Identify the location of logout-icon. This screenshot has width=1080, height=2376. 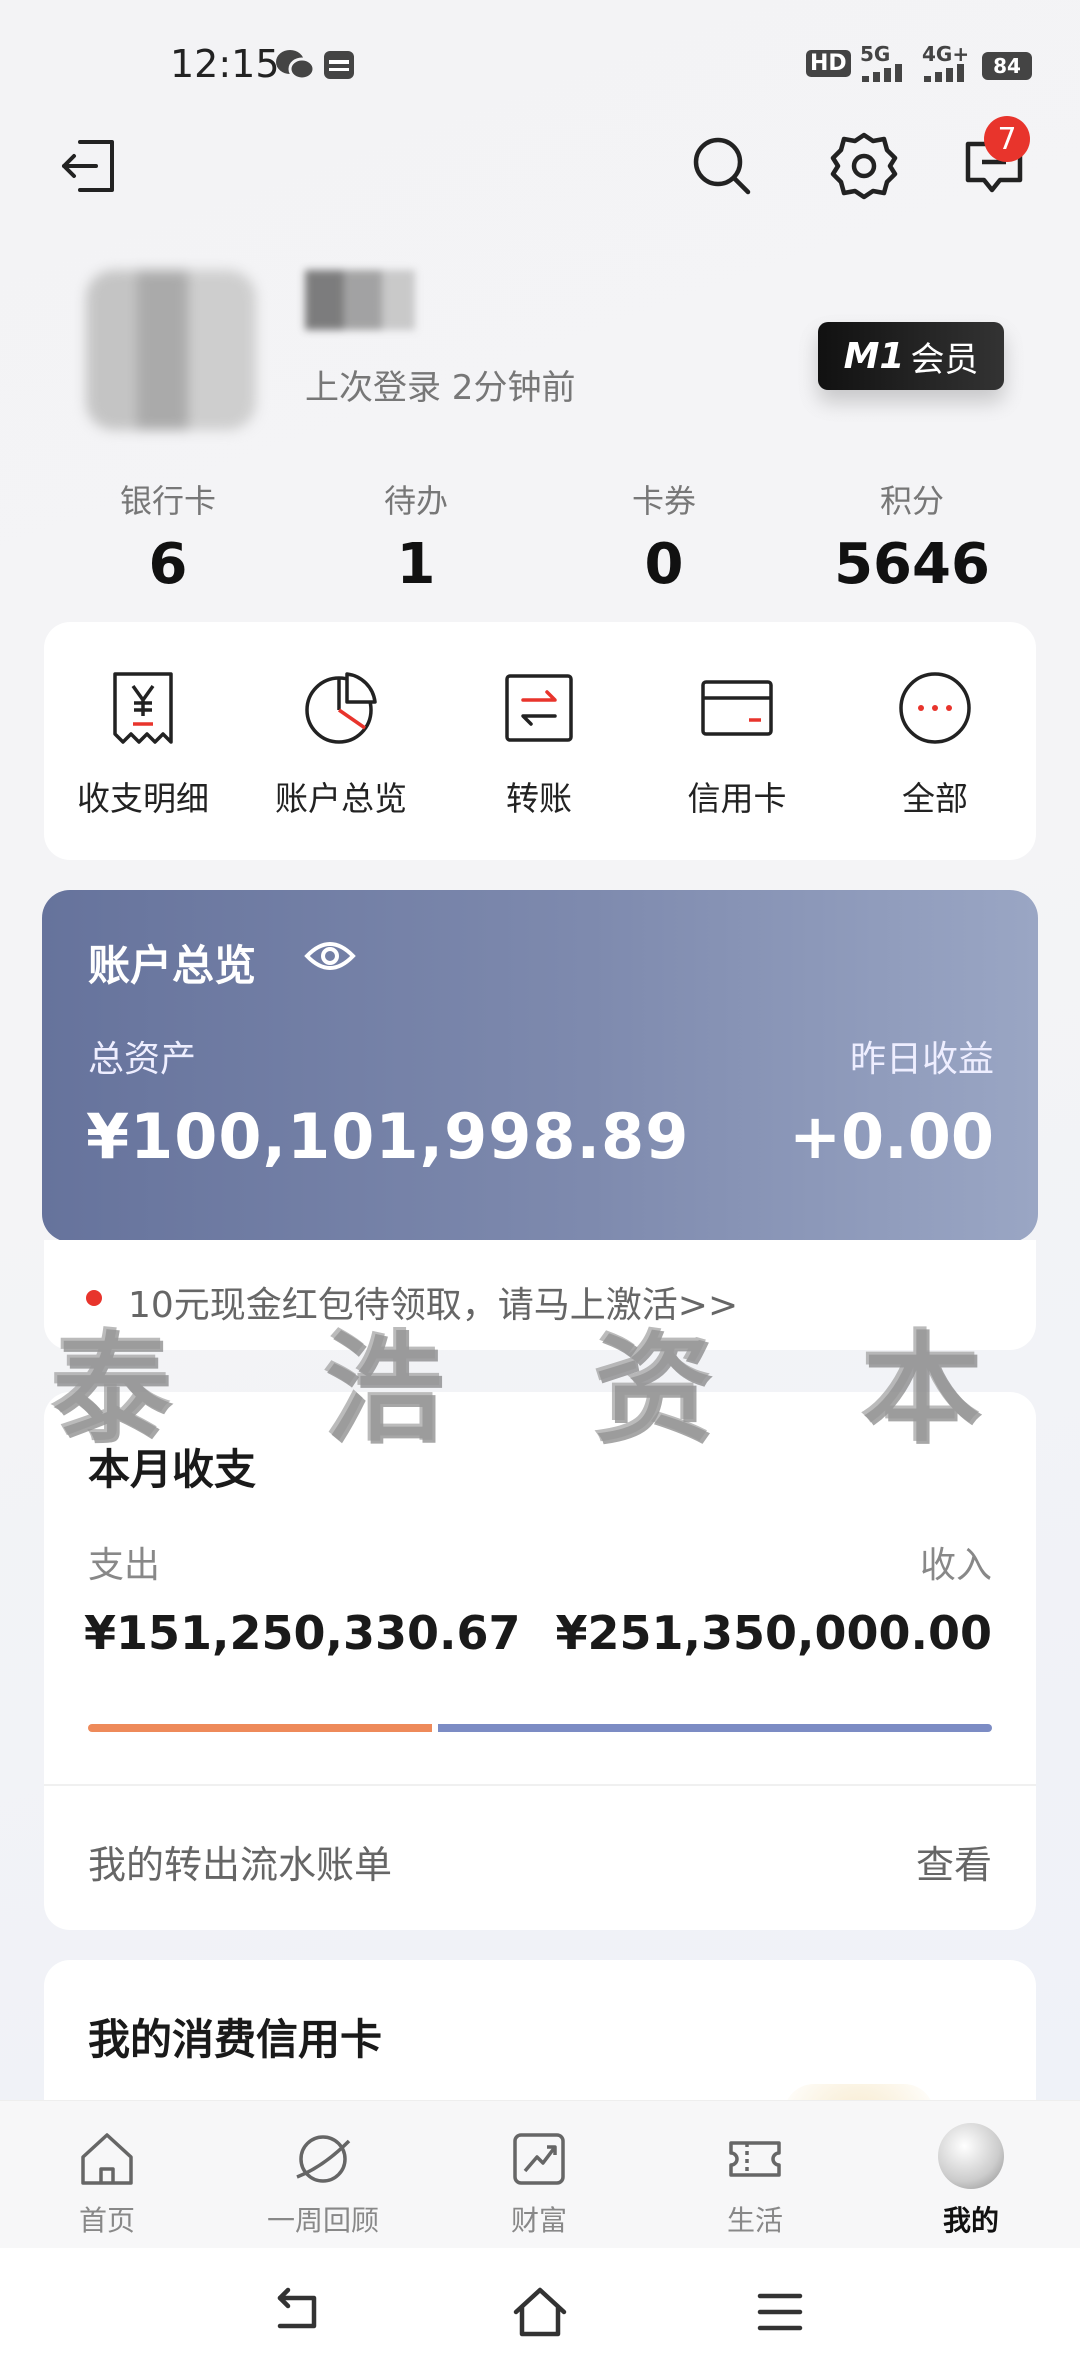
(88, 166).